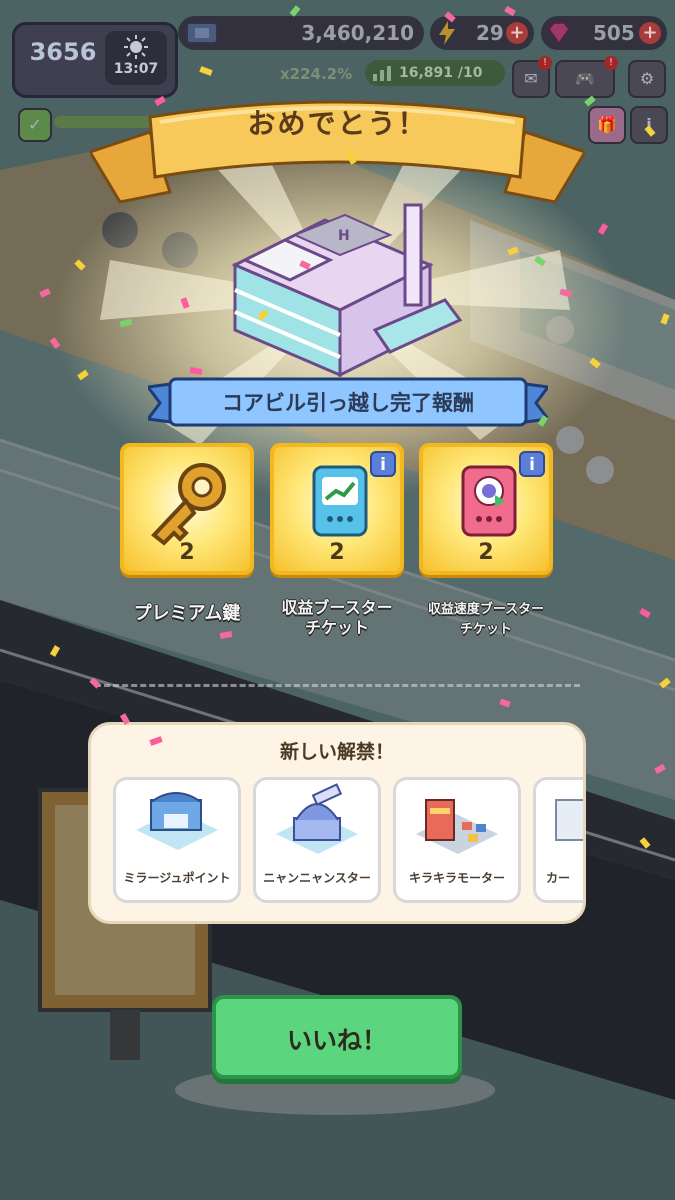 The width and height of the screenshot is (675, 1200). What do you see at coordinates (336, 1040) in the screenshot?
I see `confirm-button-label: いいね！` at bounding box center [336, 1040].